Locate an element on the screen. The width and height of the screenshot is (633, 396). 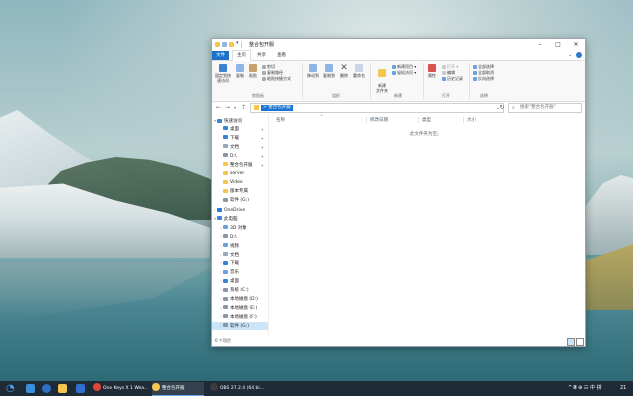
edge-icon is located at coordinates (46, 388).